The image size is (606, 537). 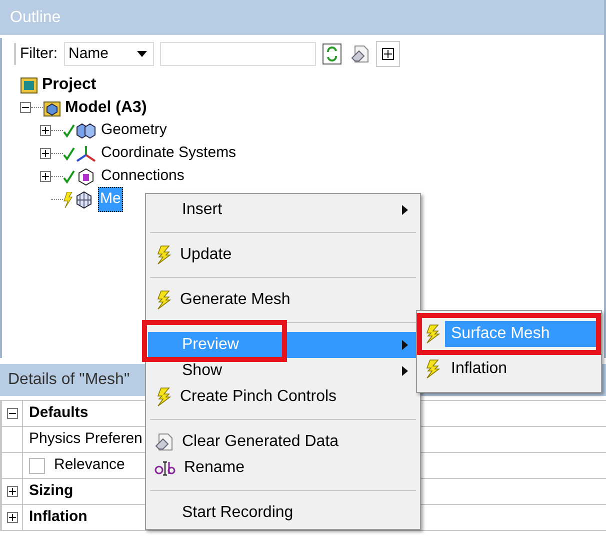 What do you see at coordinates (302, 17) in the screenshot?
I see `panel-title: Outline` at bounding box center [302, 17].